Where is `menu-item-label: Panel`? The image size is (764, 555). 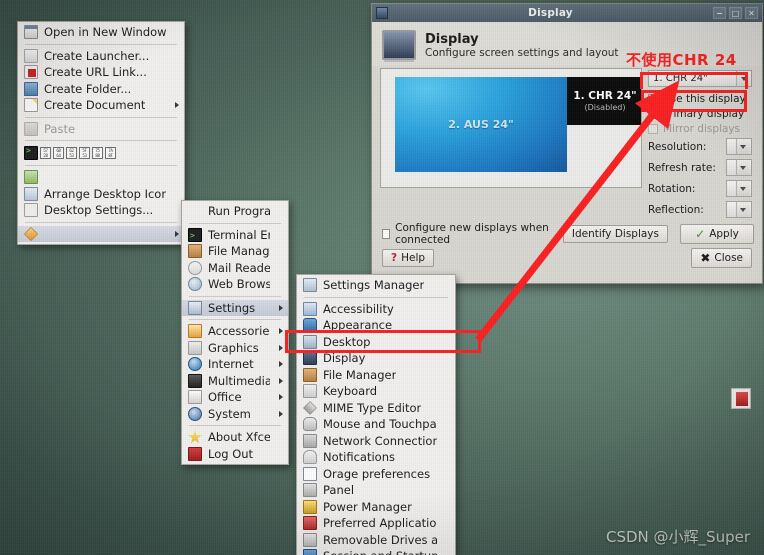 menu-item-label: Panel is located at coordinates (339, 490).